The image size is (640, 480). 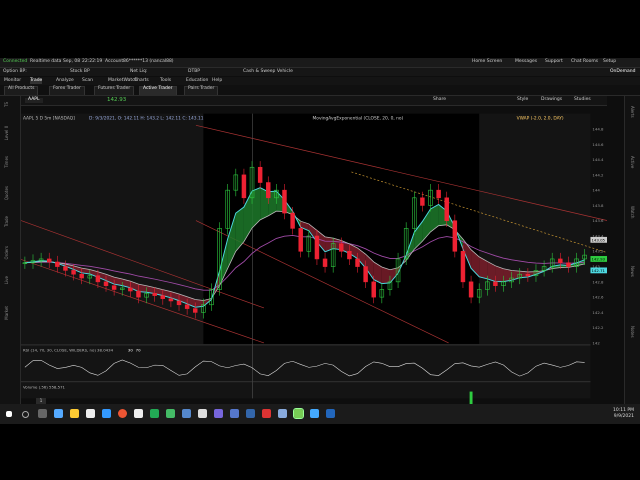 I want to click on style-button: Style, so click(x=522, y=100).